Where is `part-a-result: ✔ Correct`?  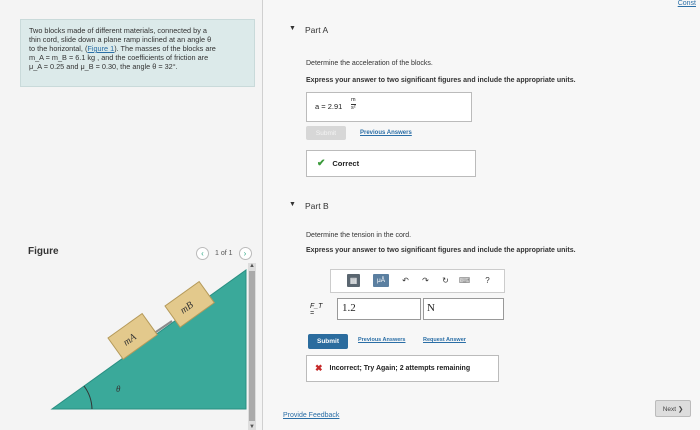 part-a-result: ✔ Correct is located at coordinates (391, 163).